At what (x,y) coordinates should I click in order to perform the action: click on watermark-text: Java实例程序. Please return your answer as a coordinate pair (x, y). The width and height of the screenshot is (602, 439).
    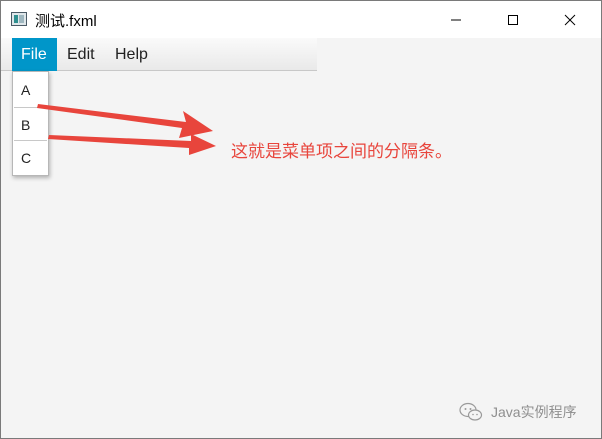
    Looking at the image, I should click on (534, 412).